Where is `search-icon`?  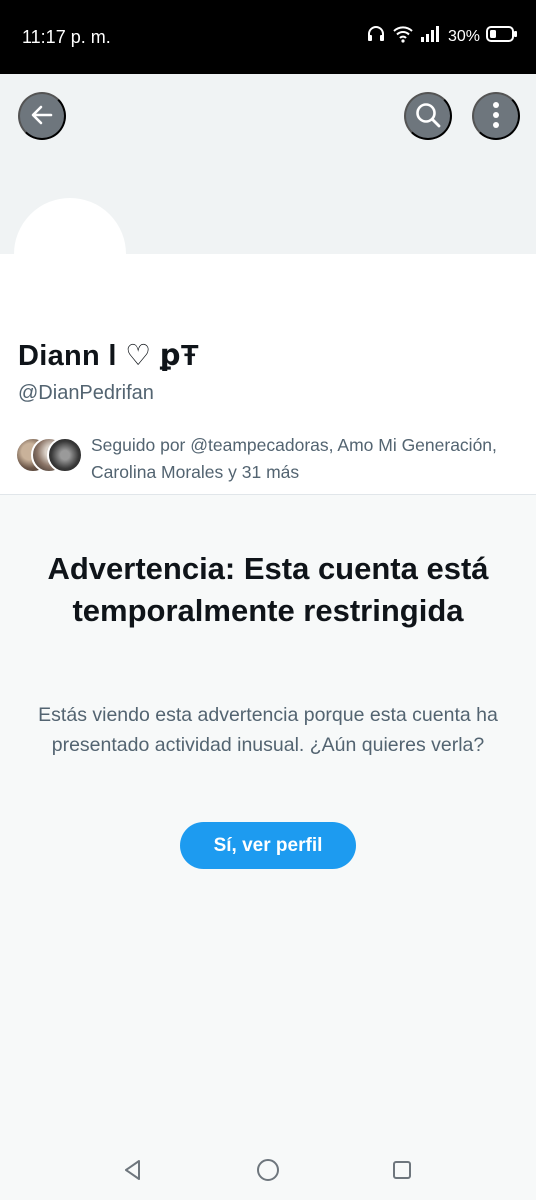
search-icon is located at coordinates (428, 116).